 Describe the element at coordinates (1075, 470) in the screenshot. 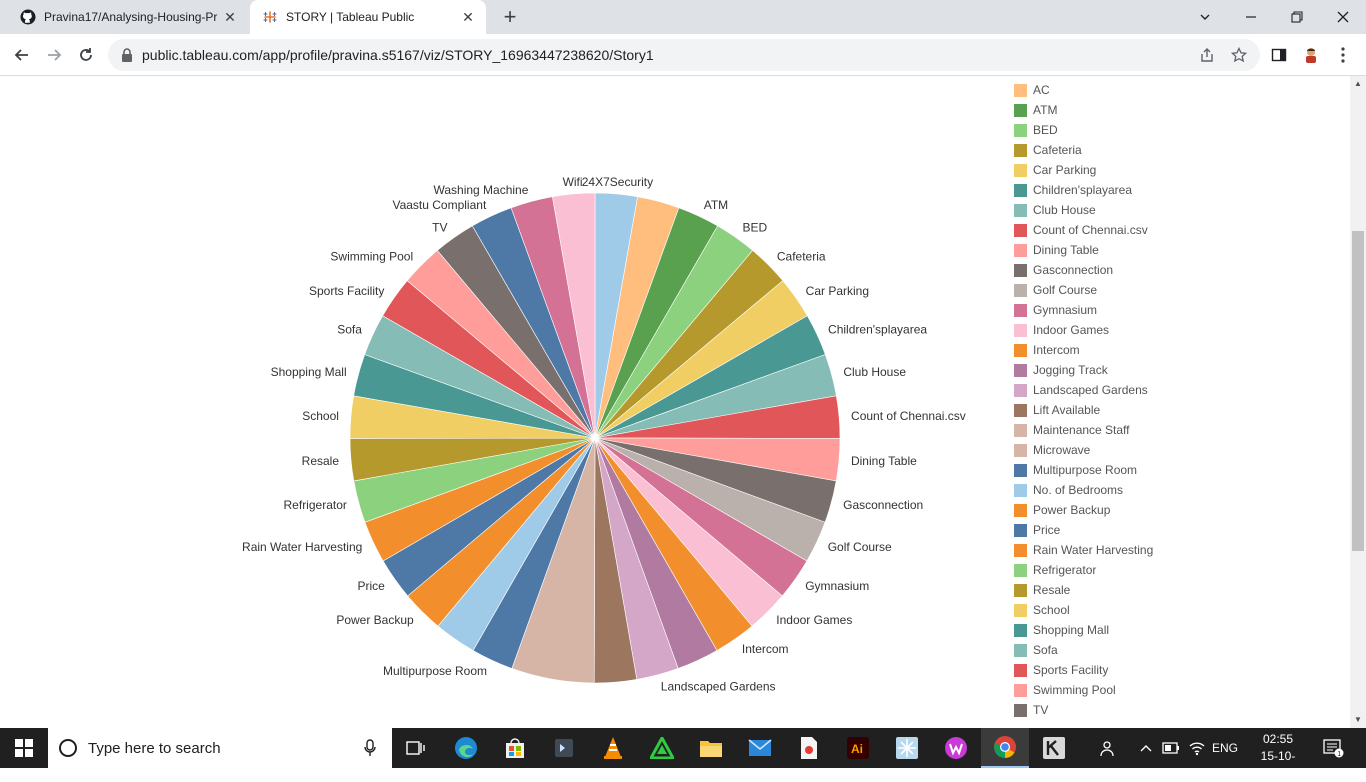

I see `legend-item: Multipurpose Room` at that location.